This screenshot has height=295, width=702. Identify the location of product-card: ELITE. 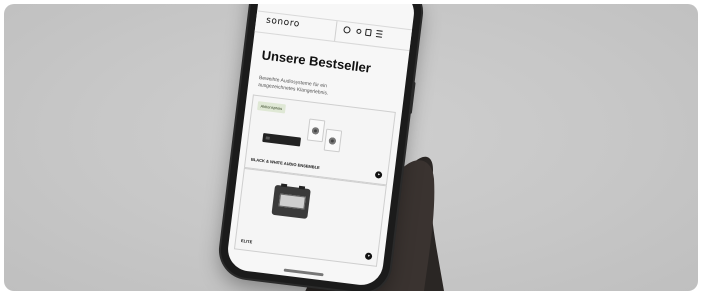
(310, 217).